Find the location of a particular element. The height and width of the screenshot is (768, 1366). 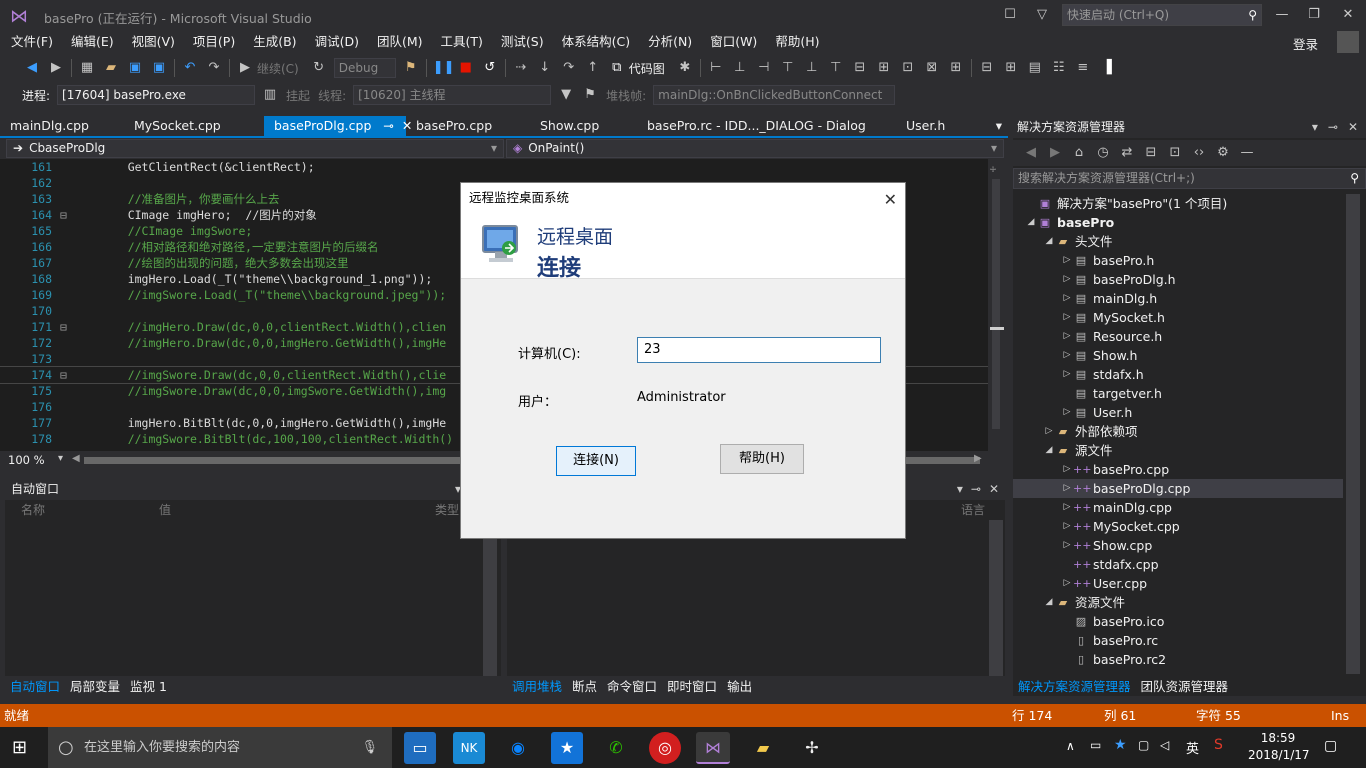

tree-item: ▷ ++ basePro.cpp is located at coordinates (1178, 469).